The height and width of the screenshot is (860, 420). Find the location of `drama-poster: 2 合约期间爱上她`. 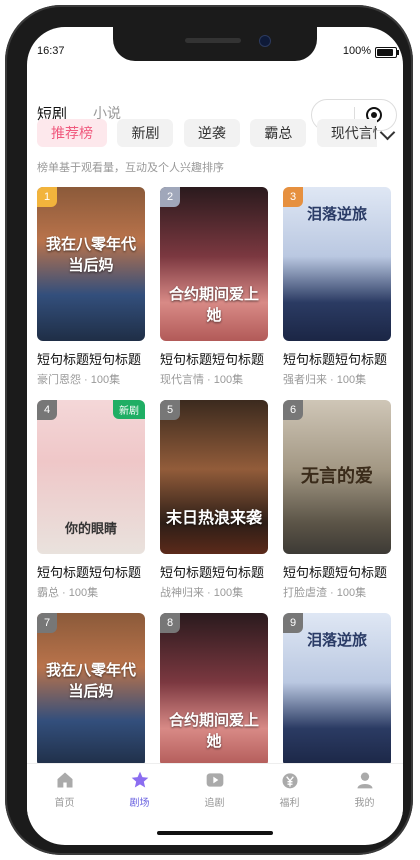

drama-poster: 2 合约期间爱上她 is located at coordinates (214, 264).